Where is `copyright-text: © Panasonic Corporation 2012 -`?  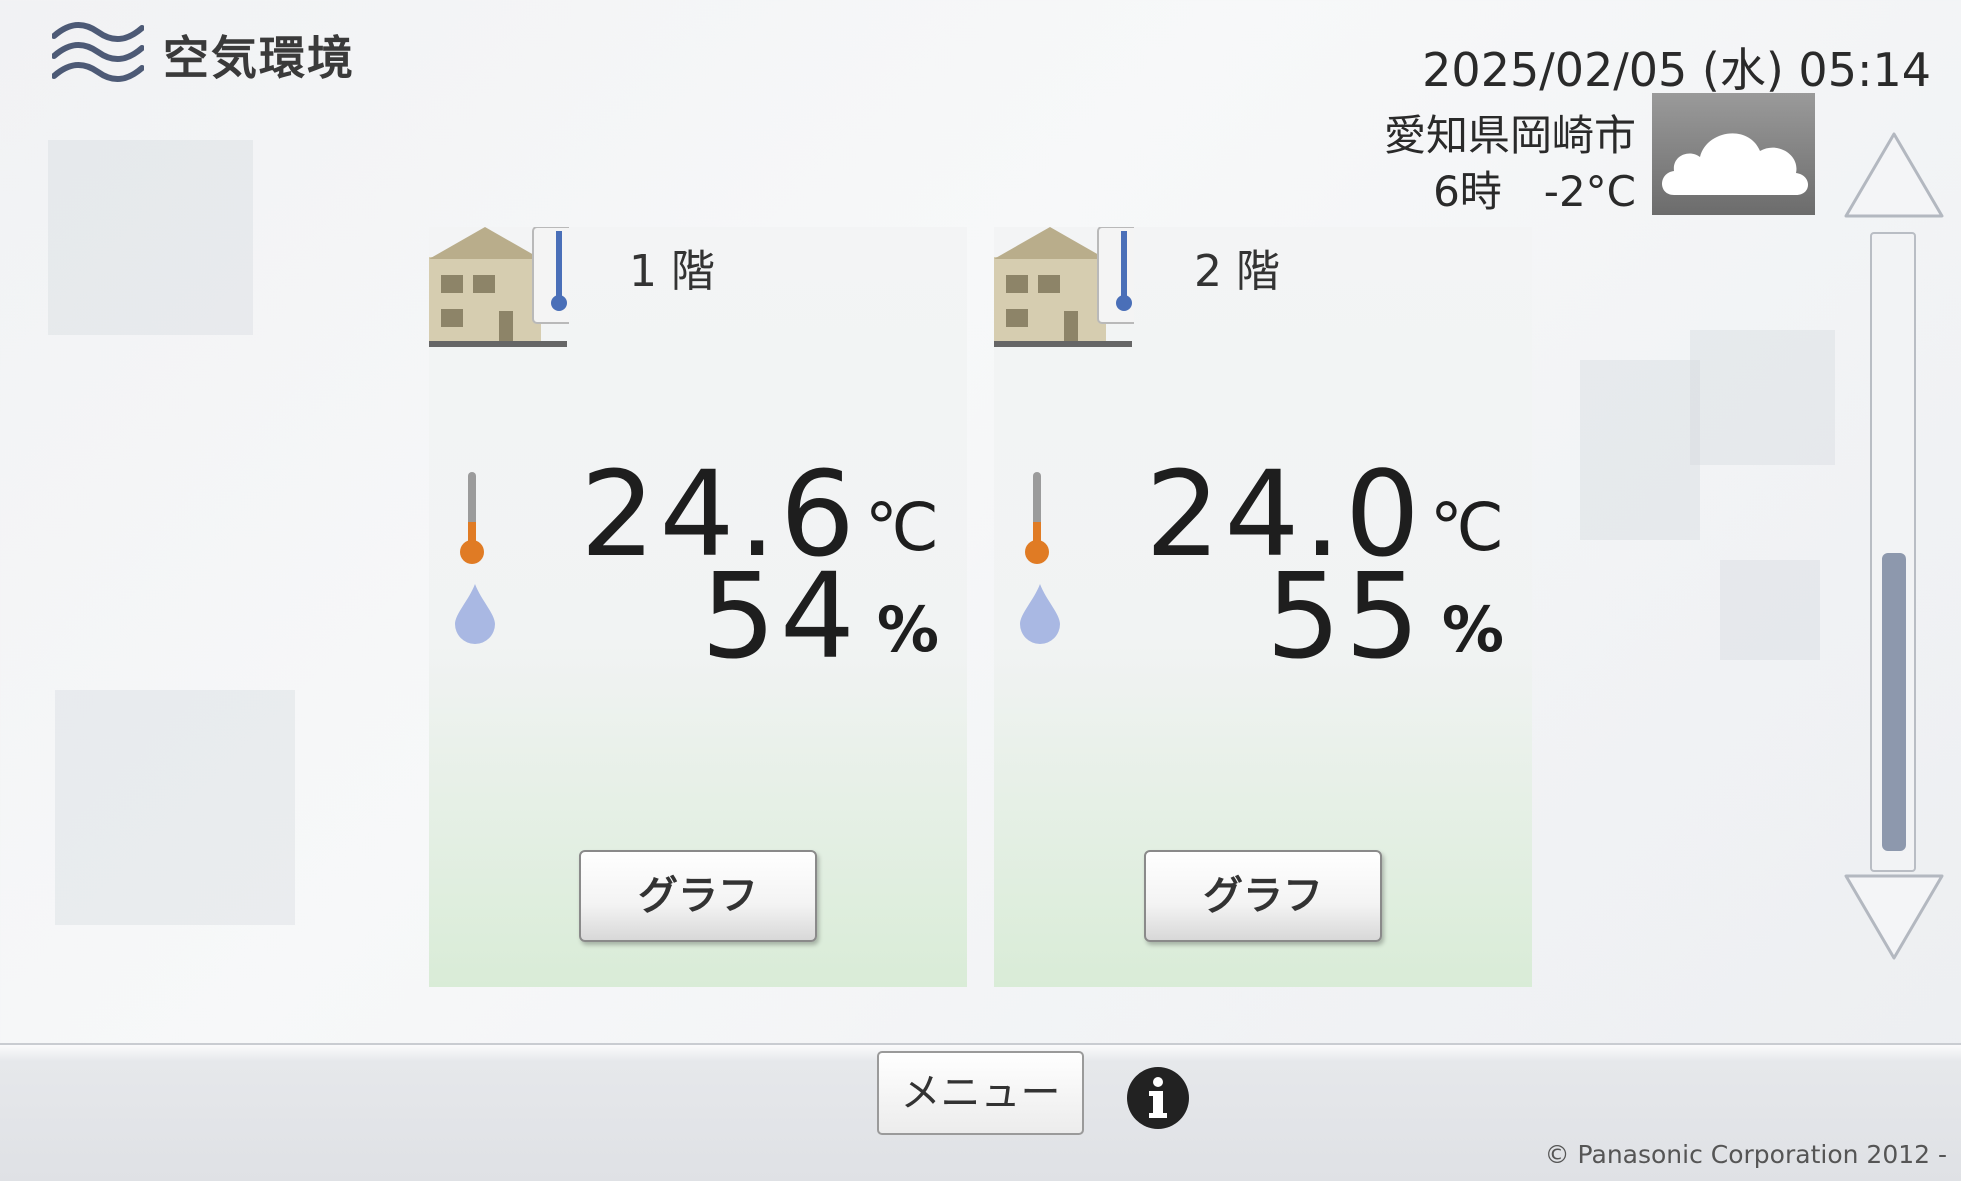
copyright-text: © Panasonic Corporation 2012 - is located at coordinates (1745, 1154).